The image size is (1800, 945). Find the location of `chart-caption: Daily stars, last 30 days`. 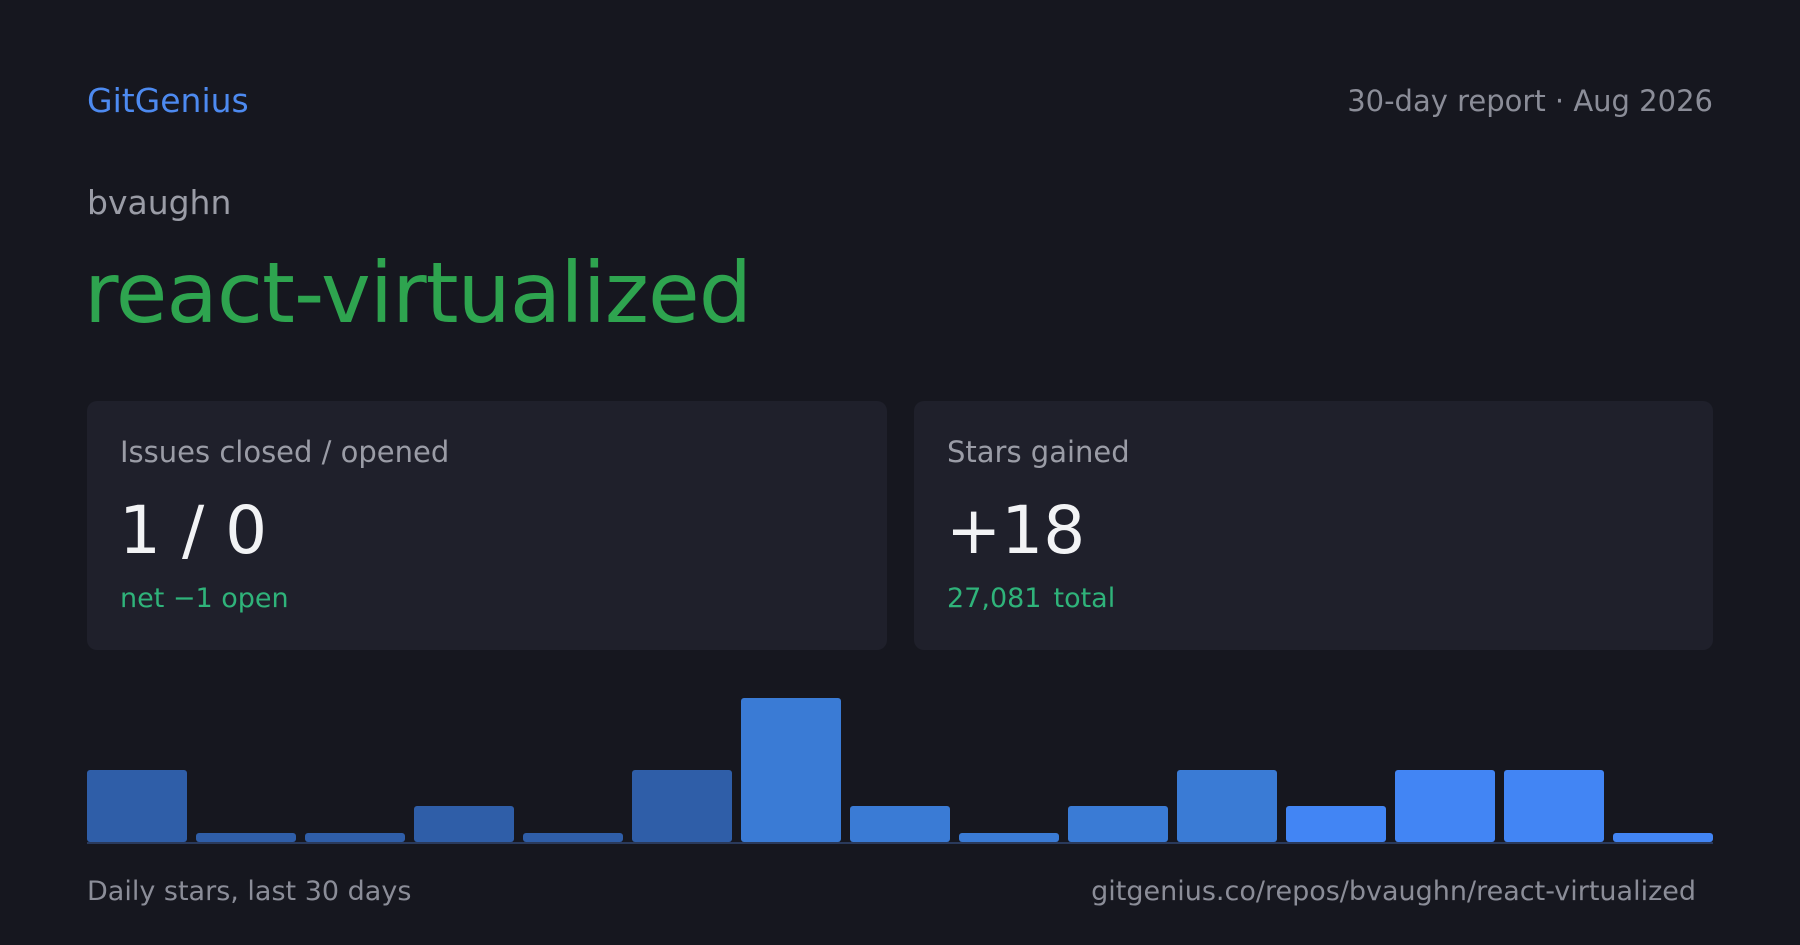

chart-caption: Daily stars, last 30 days is located at coordinates (249, 891).